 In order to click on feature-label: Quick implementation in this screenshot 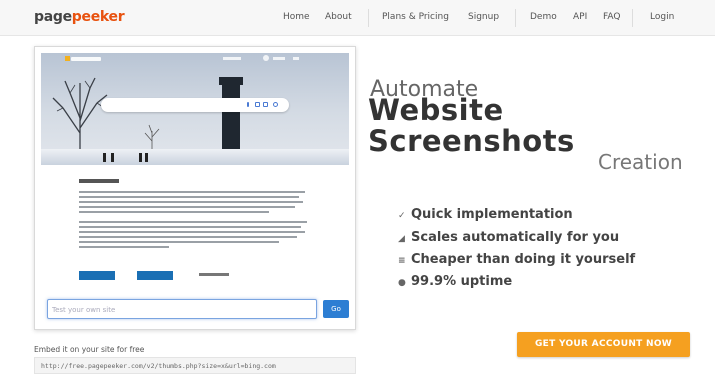, I will do `click(492, 214)`.